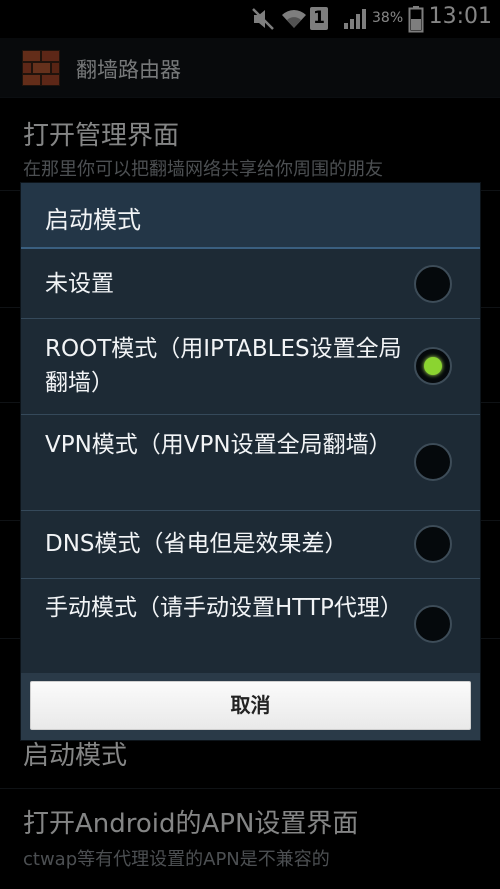 Image resolution: width=500 pixels, height=889 pixels. Describe the element at coordinates (93, 220) in the screenshot. I see `dialog-title: 启动模式` at that location.